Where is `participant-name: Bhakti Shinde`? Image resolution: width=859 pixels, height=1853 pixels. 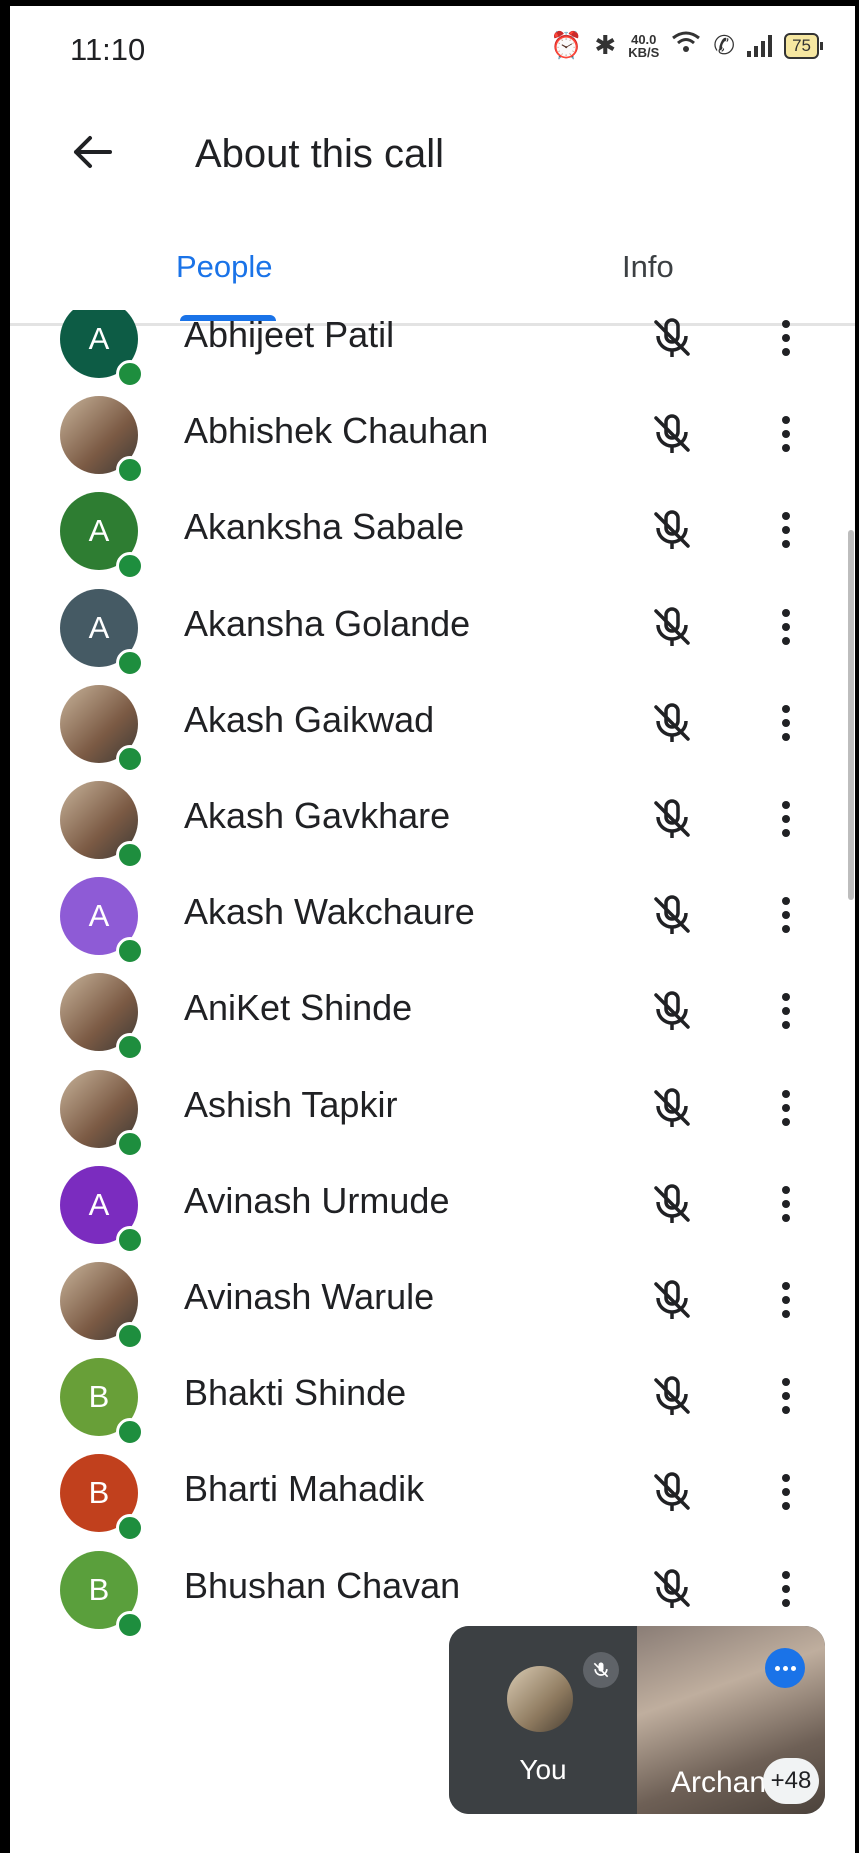 participant-name: Bhakti Shinde is located at coordinates (295, 1393).